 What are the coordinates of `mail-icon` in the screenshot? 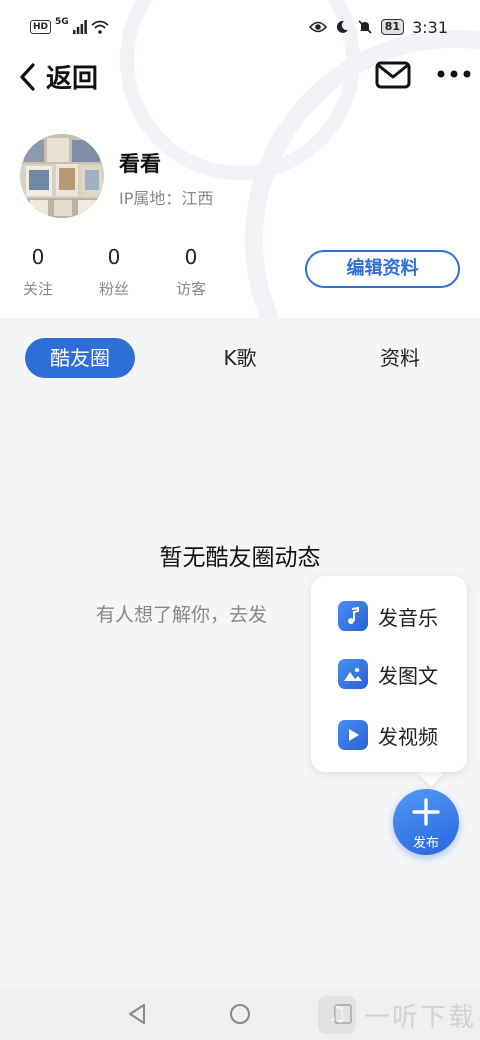 It's located at (393, 75).